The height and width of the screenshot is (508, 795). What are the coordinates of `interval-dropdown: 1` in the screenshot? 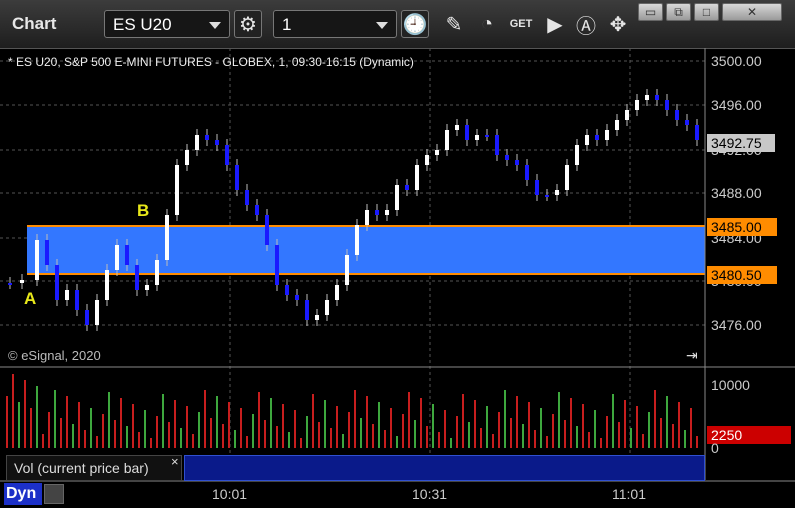 It's located at (335, 24).